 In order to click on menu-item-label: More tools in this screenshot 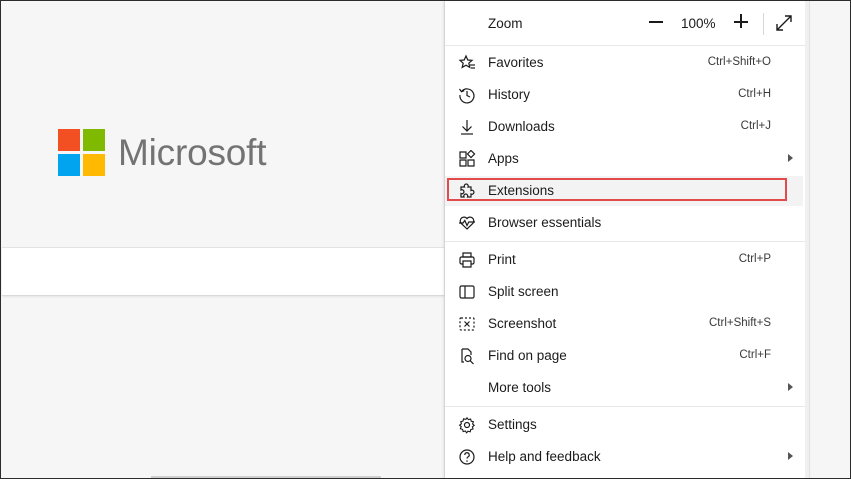, I will do `click(520, 387)`.